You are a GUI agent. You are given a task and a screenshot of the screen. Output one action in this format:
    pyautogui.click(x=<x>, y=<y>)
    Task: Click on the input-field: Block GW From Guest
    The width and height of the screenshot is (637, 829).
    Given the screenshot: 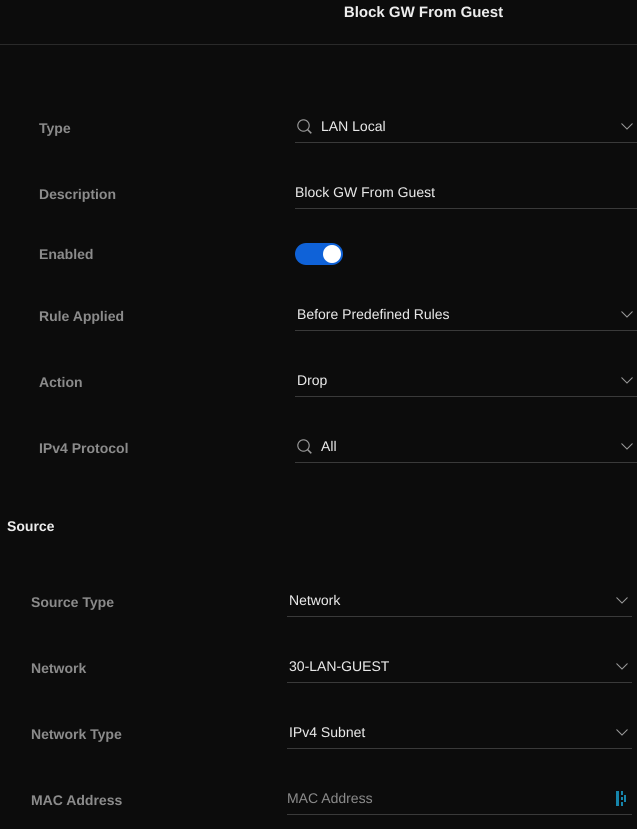 What is the action you would take?
    pyautogui.click(x=466, y=193)
    